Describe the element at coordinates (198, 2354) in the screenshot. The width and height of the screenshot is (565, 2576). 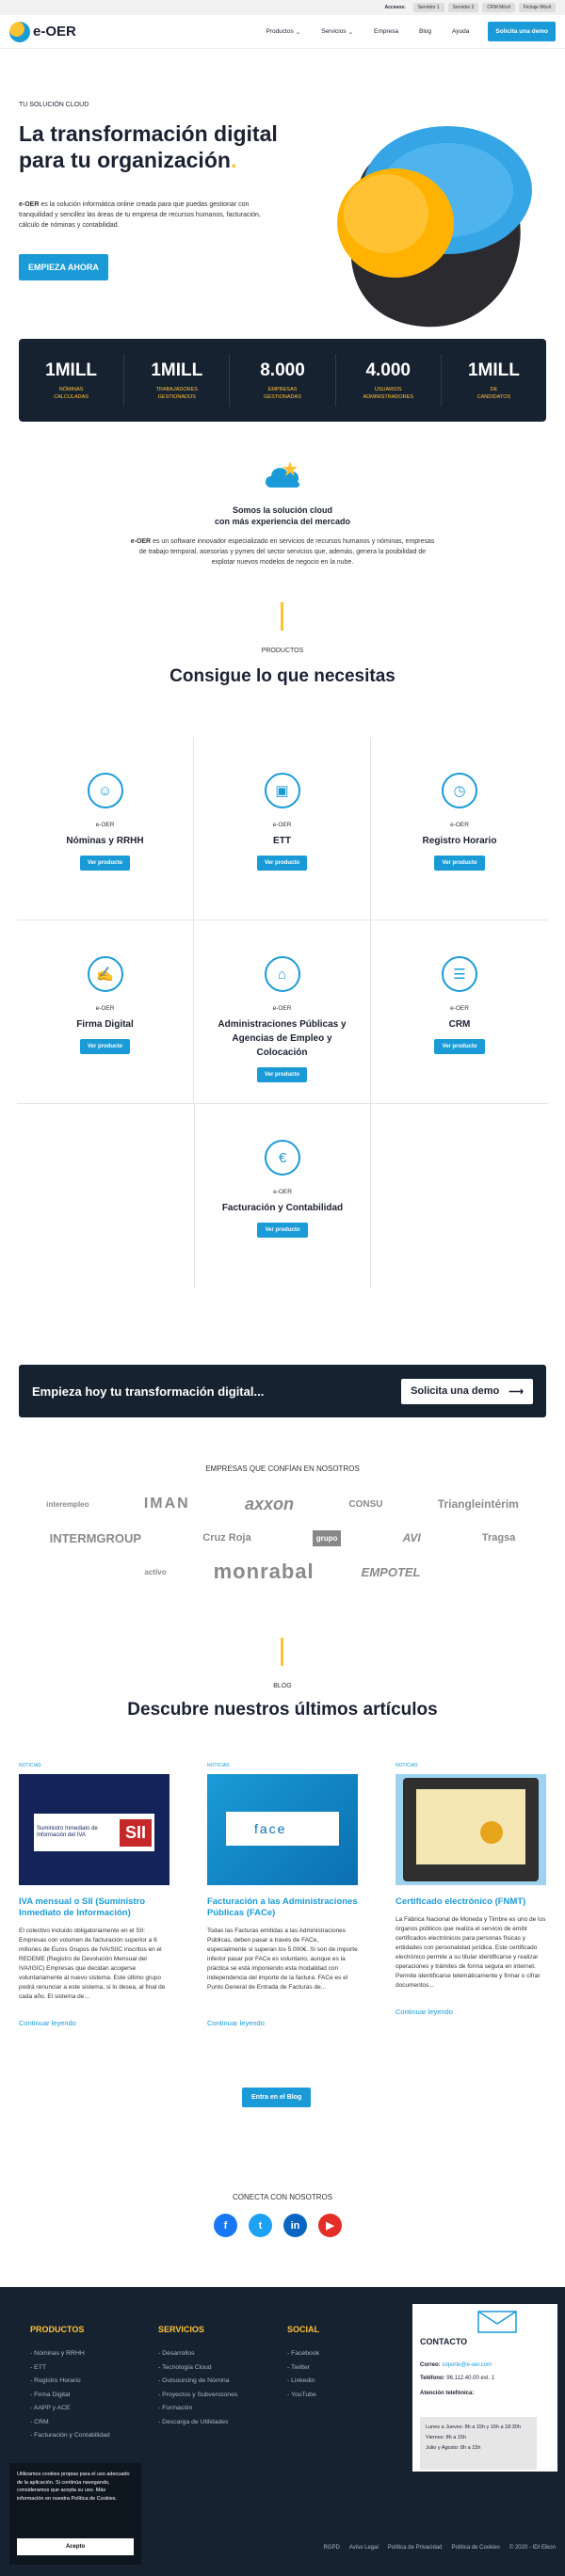
I see `footer-link: - Desarrollos` at that location.